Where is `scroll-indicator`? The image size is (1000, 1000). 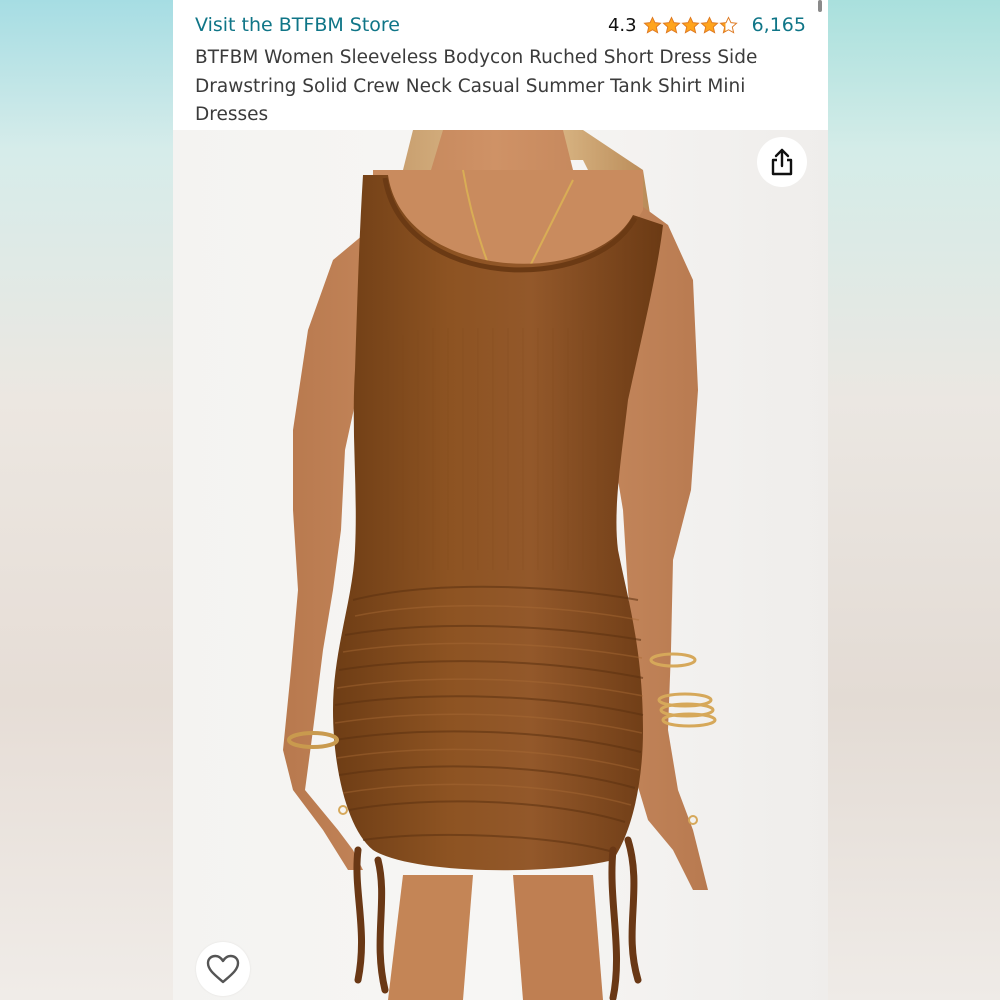 scroll-indicator is located at coordinates (820, 6).